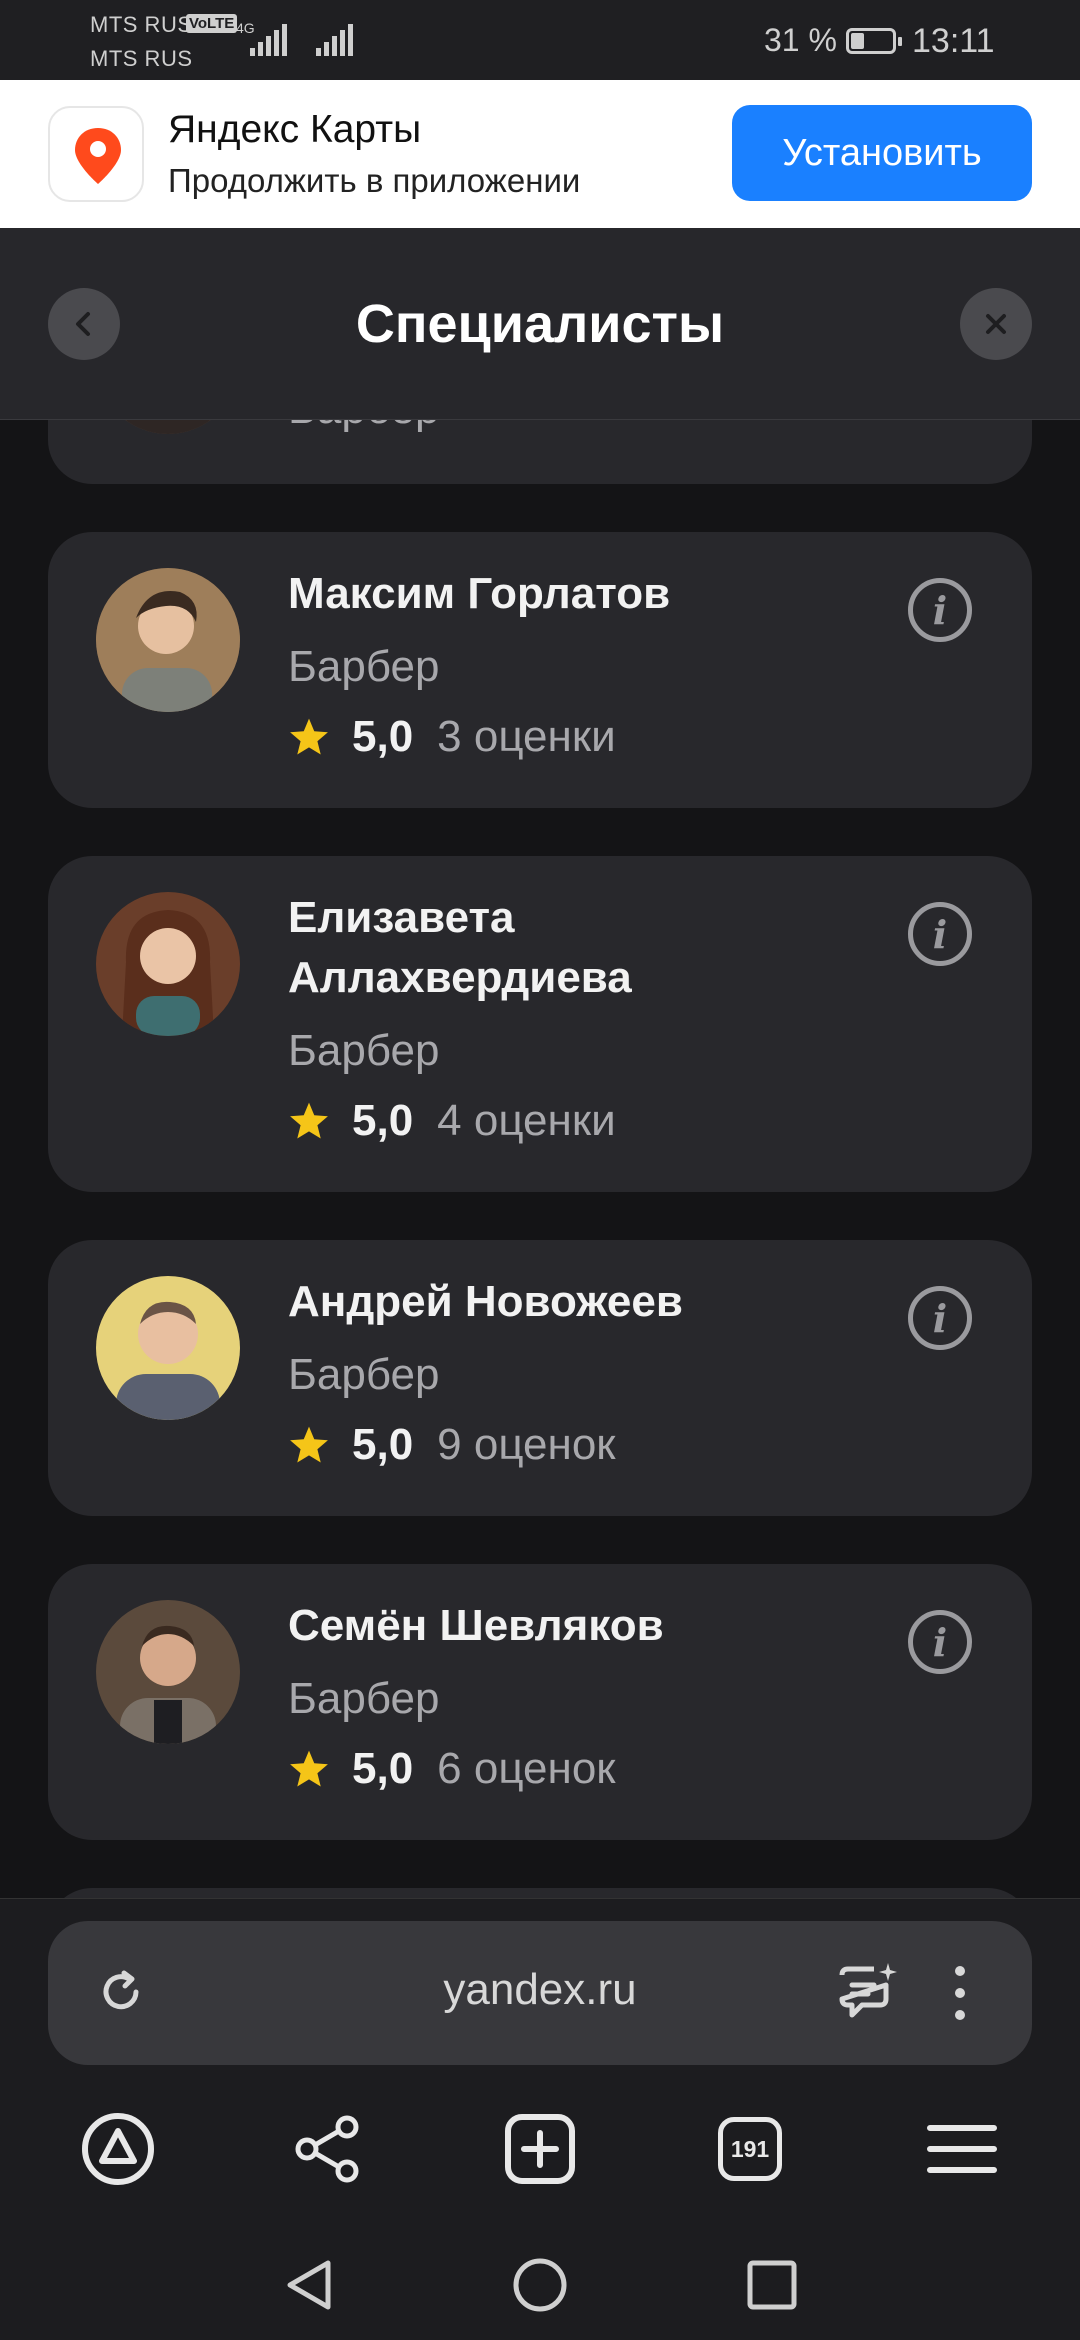 The height and width of the screenshot is (2340, 1080). I want to click on tabs-icon: 191, so click(750, 2149).